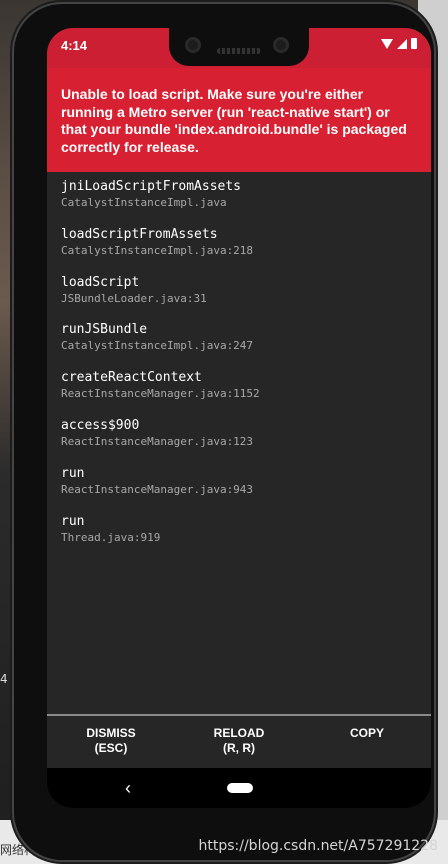 The height and width of the screenshot is (864, 448). What do you see at coordinates (100, 282) in the screenshot?
I see `stack-frame-method: loadScript` at bounding box center [100, 282].